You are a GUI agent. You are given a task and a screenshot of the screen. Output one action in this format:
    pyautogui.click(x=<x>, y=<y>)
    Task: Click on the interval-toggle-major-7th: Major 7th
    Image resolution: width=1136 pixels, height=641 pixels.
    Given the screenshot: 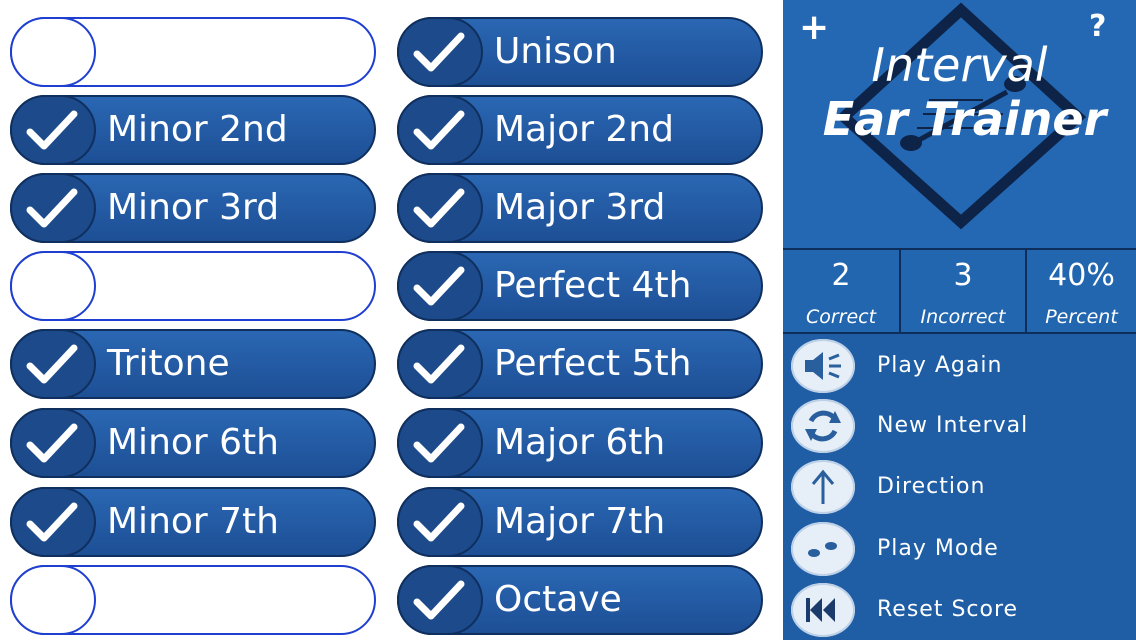 What is the action you would take?
    pyautogui.click(x=580, y=522)
    